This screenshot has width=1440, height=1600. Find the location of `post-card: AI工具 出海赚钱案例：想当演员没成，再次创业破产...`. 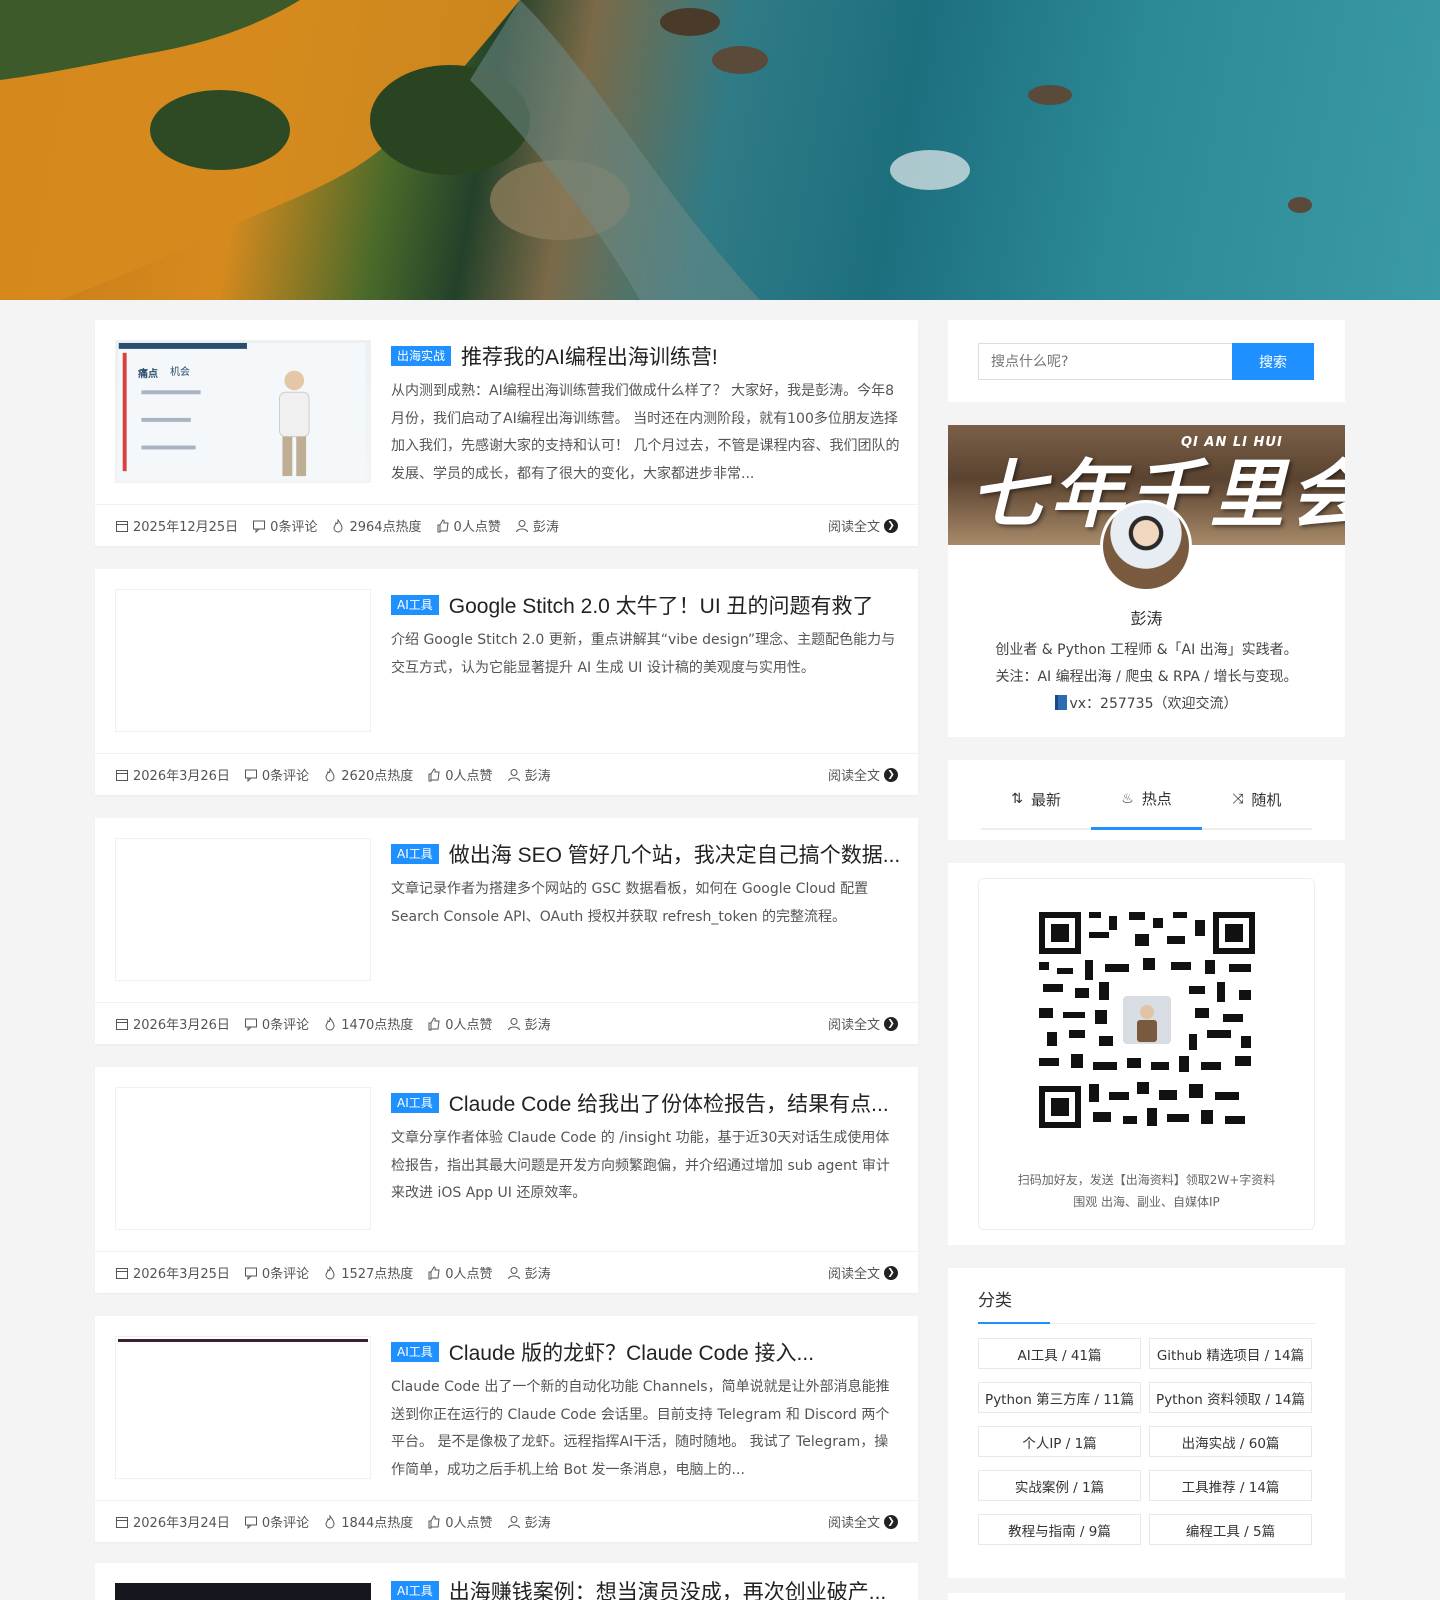

post-card: AI工具 出海赚钱案例：想当演员没成，再次创业破产... is located at coordinates (506, 1581).